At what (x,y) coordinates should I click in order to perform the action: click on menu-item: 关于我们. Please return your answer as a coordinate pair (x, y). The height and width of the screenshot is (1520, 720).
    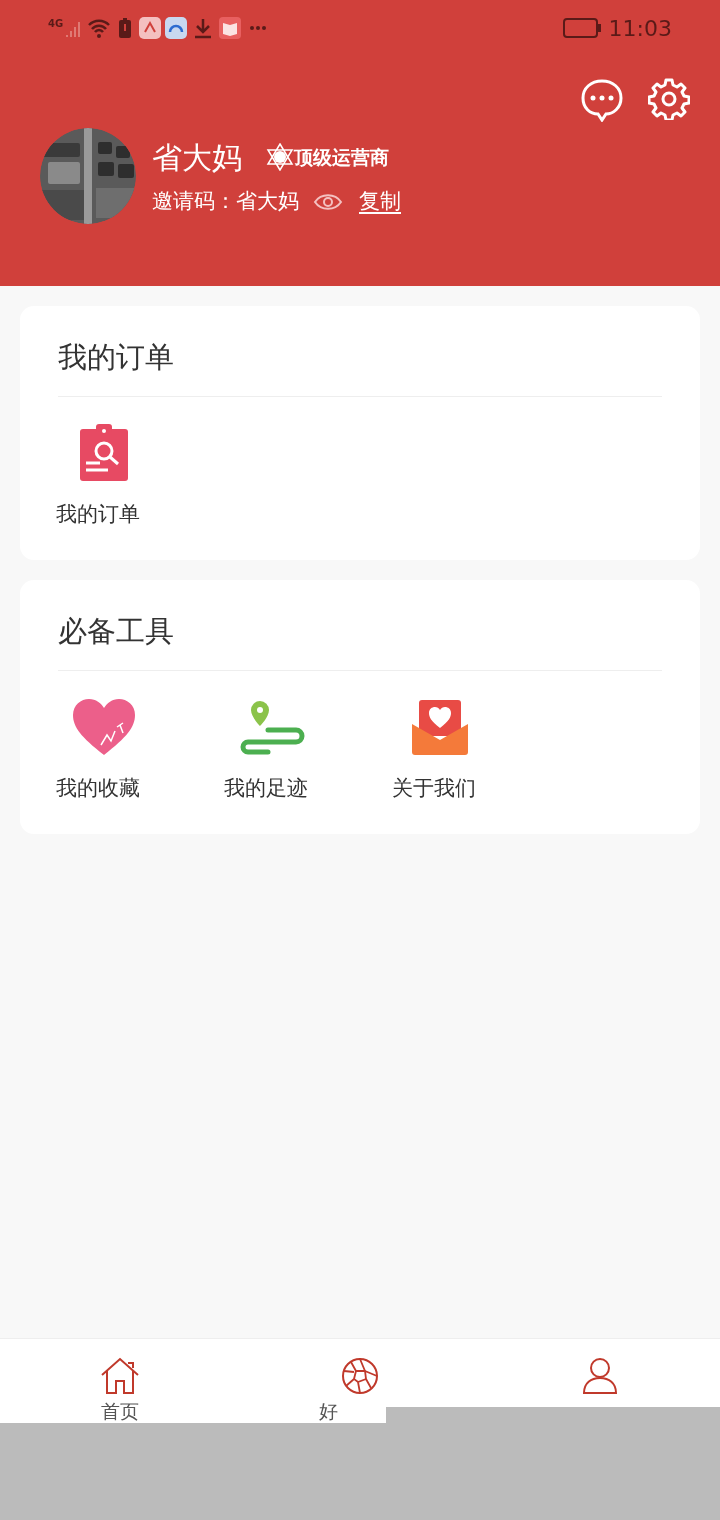
    Looking at the image, I should click on (477, 749).